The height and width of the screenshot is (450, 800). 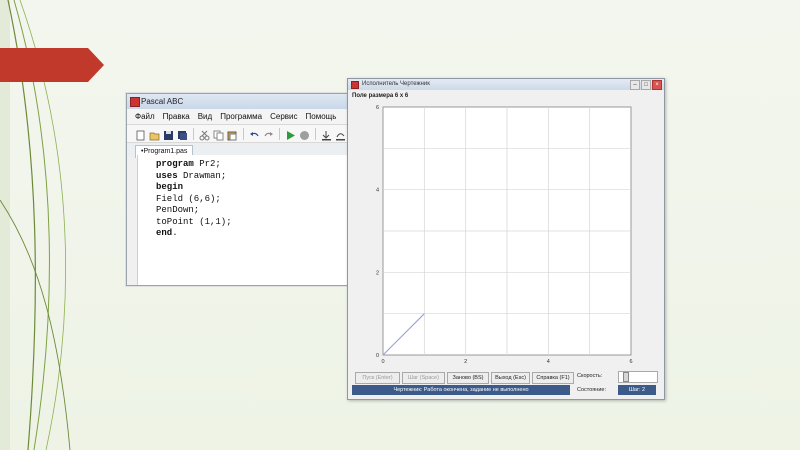 I want to click on copy-icon, so click(x=218, y=134).